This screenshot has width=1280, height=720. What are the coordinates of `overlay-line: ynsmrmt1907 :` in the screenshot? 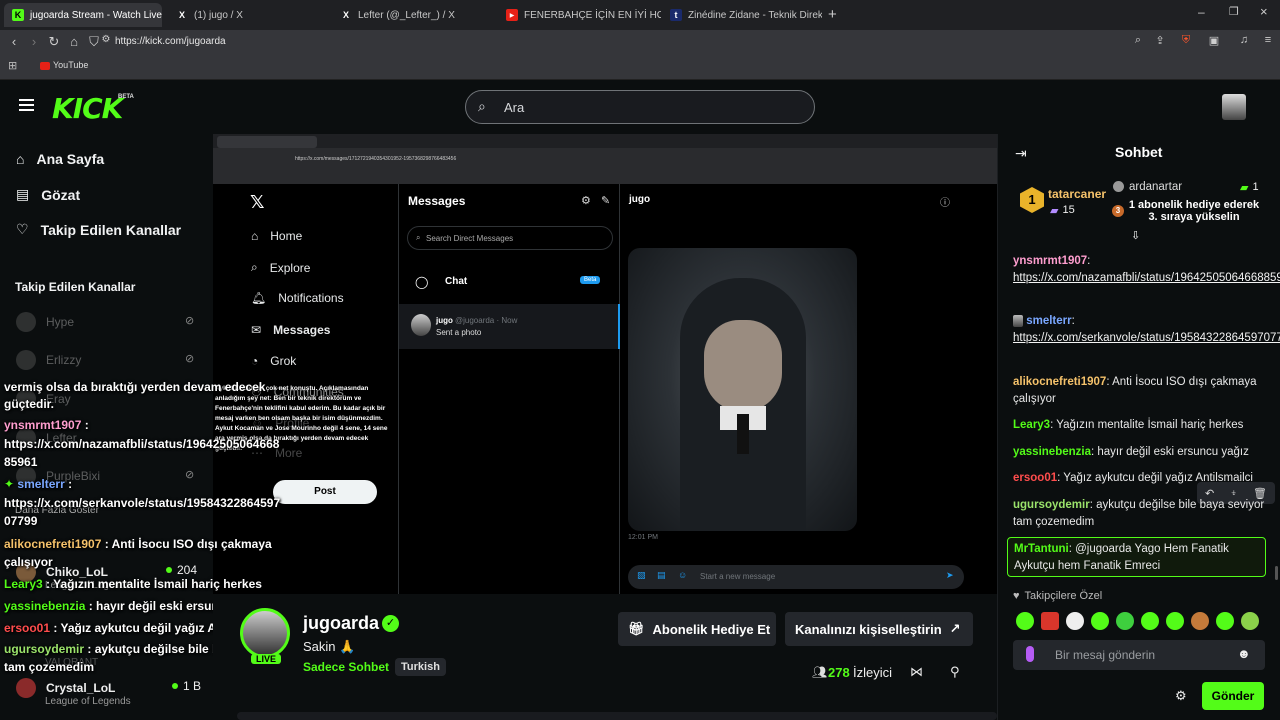 It's located at (46, 425).